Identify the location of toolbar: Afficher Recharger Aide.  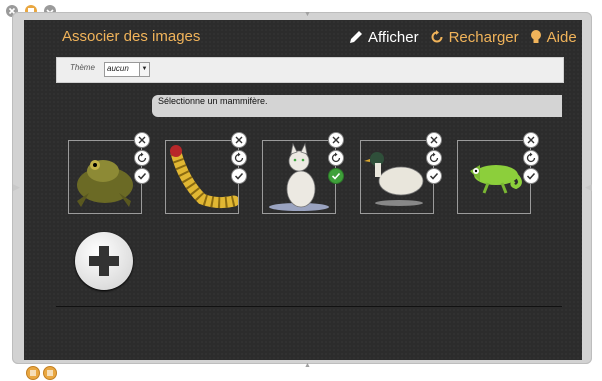
(457, 37).